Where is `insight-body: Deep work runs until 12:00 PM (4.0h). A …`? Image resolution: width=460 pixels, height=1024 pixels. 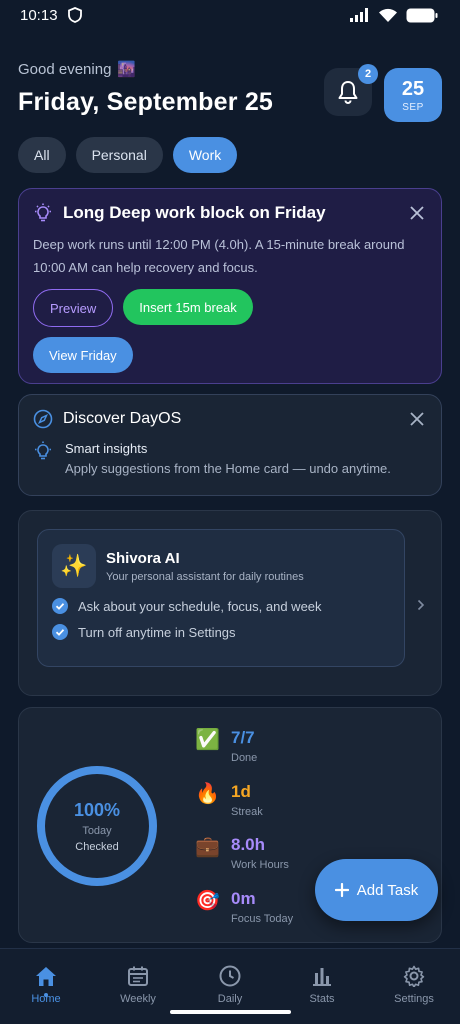 insight-body: Deep work runs until 12:00 PM (4.0h). A … is located at coordinates (219, 256).